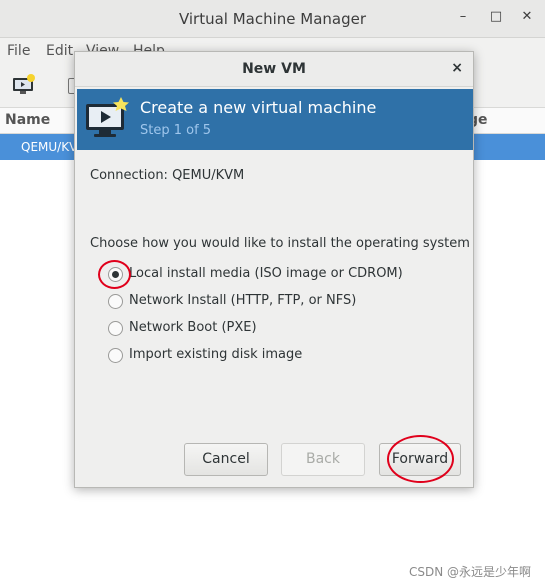 The image size is (545, 588). I want to click on forward-button: Forward, so click(420, 459).